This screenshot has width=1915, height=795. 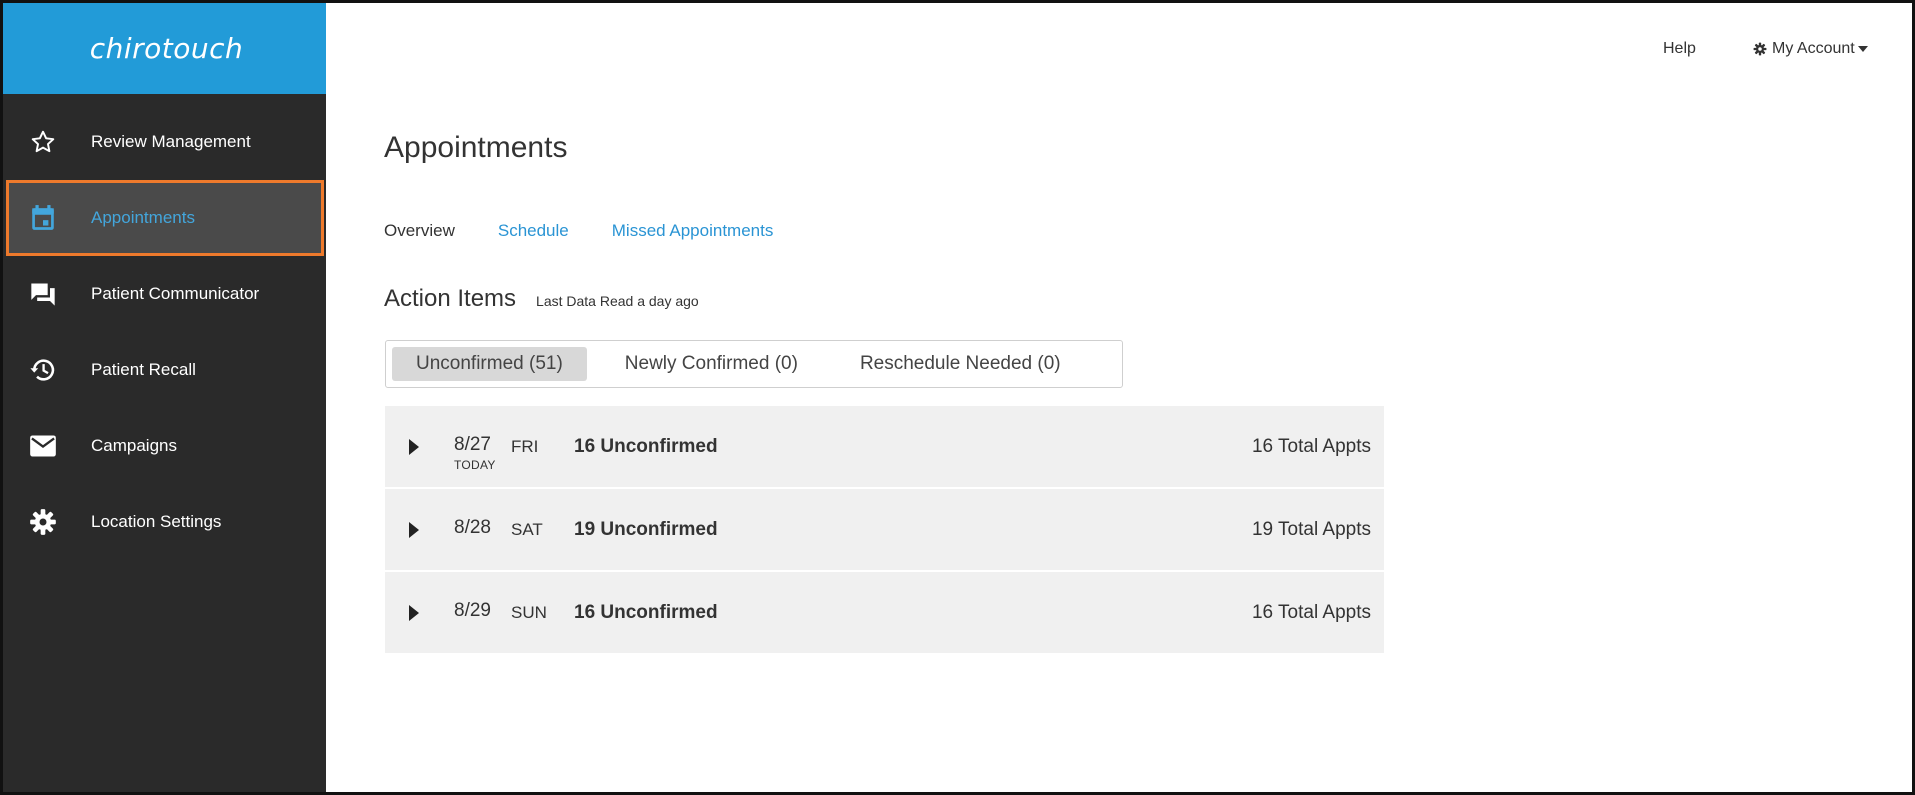 I want to click on sidebar-item-label: Location Settings, so click(x=156, y=521).